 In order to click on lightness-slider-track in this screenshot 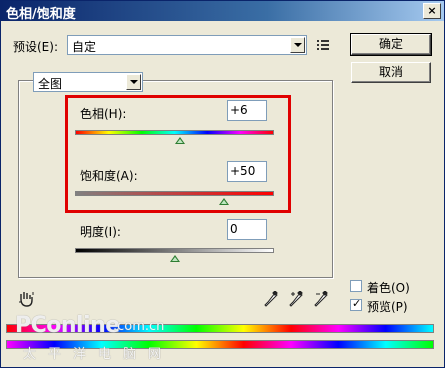, I will do `click(174, 250)`.